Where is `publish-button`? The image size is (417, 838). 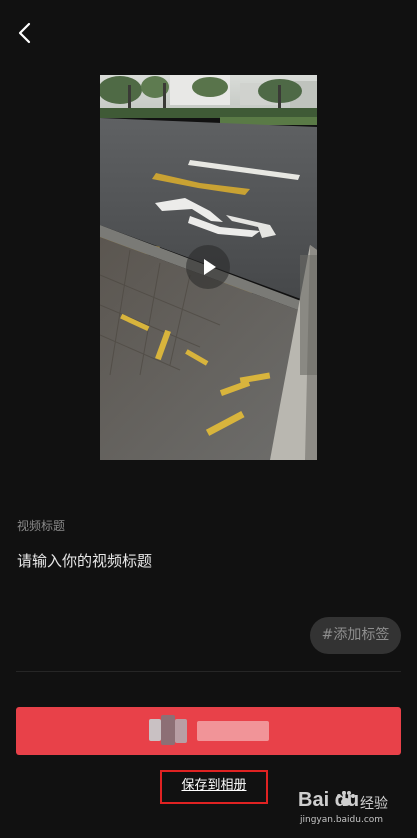 publish-button is located at coordinates (208, 731).